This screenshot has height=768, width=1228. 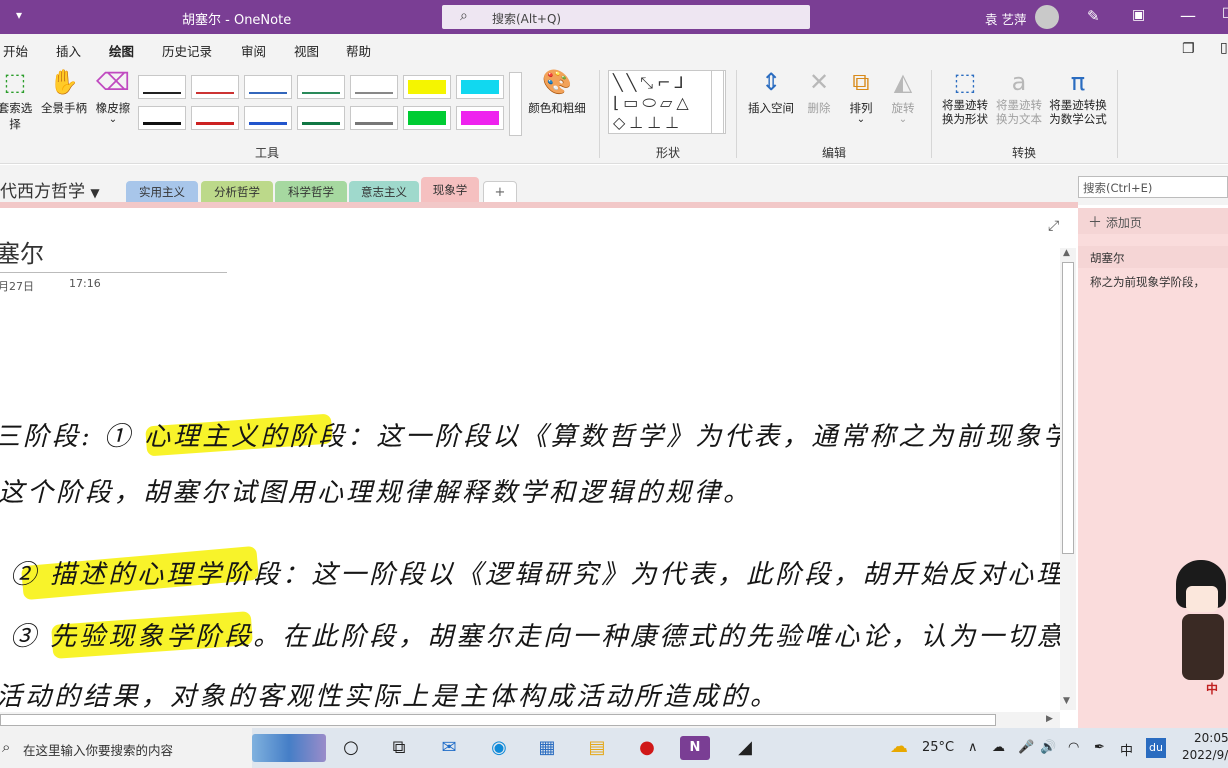 I want to click on avatar, so click(x=1047, y=17).